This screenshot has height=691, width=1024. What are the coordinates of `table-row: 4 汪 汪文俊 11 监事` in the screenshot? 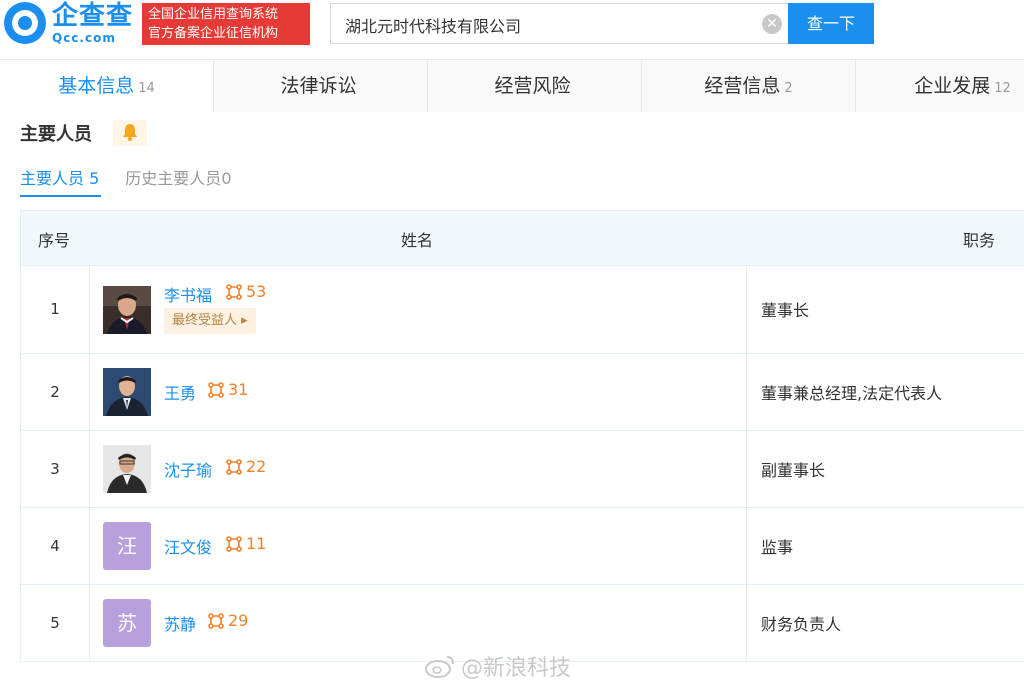 It's located at (522, 546).